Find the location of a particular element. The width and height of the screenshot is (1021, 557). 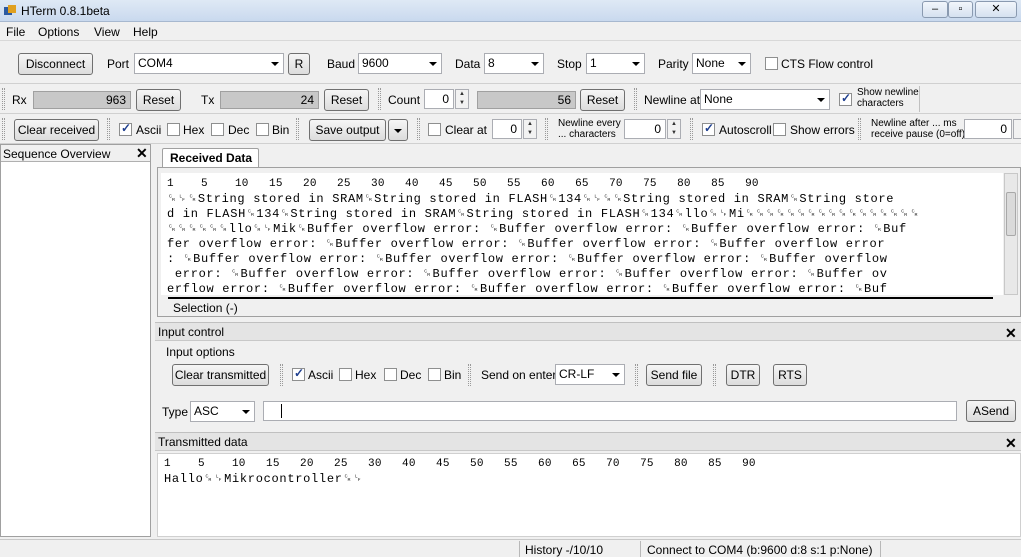

menu-file: File is located at coordinates (15, 32).